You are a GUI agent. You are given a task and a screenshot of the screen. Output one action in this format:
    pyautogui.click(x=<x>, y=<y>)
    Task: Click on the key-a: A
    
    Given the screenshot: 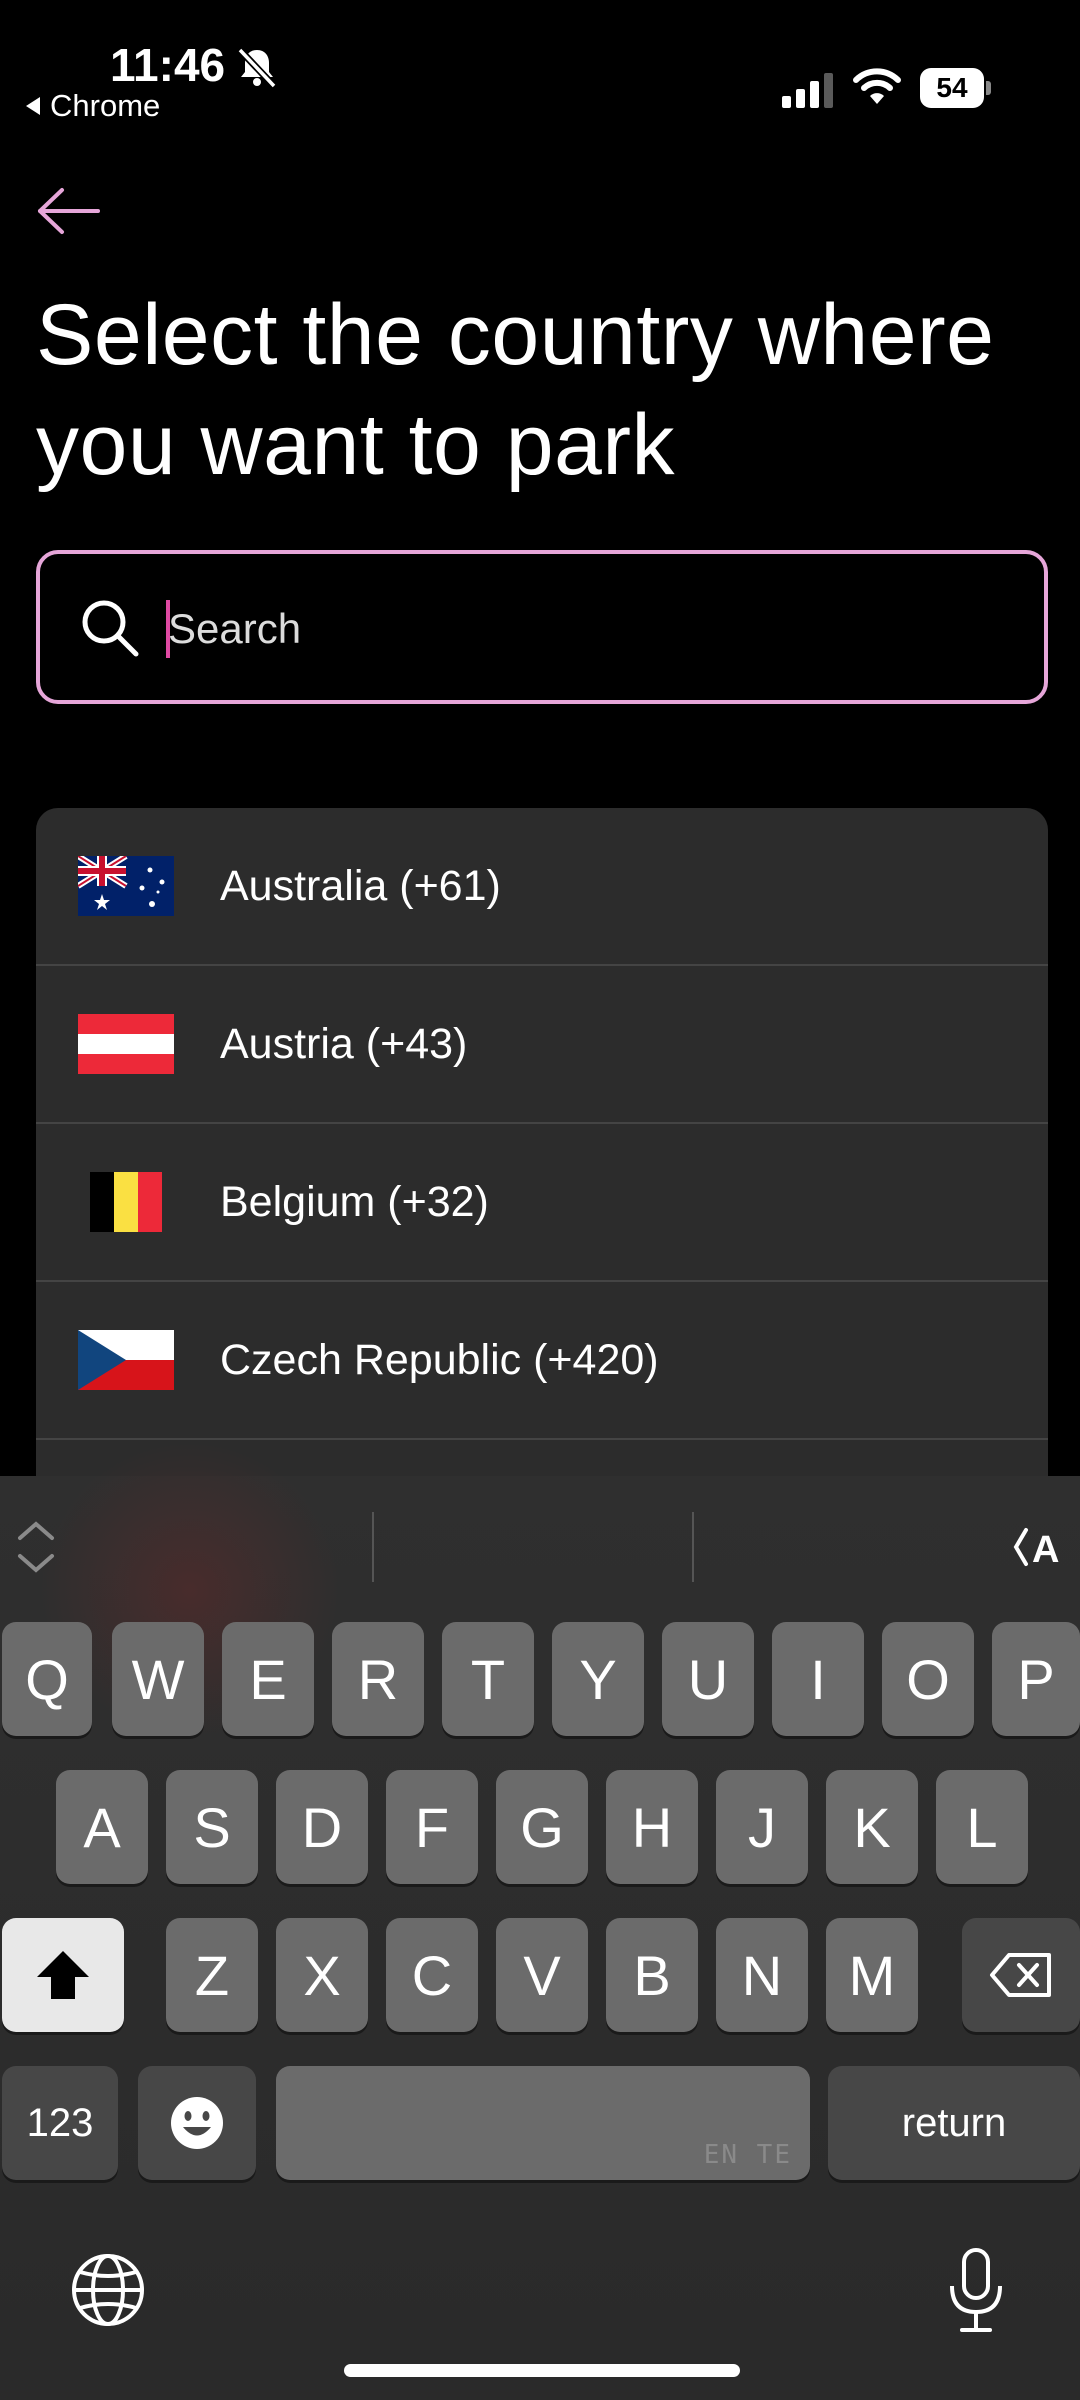 What is the action you would take?
    pyautogui.click(x=102, y=1827)
    